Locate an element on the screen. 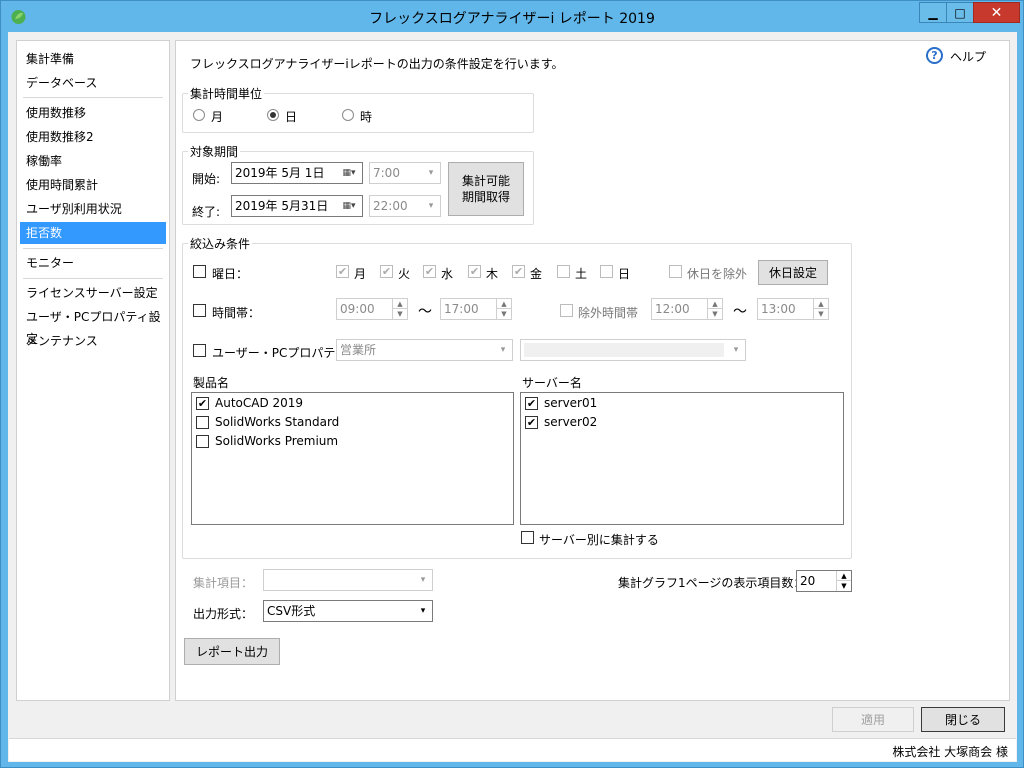  weekday-thu-label: 木 is located at coordinates (492, 274).